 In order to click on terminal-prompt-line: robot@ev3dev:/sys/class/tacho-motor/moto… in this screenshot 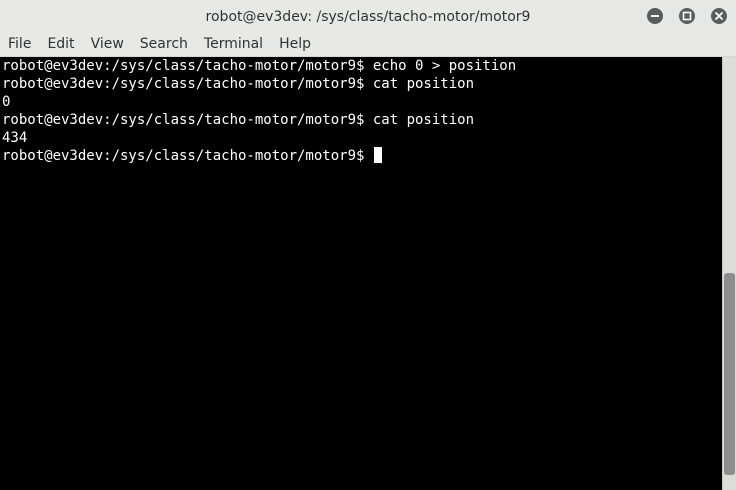, I will do `click(259, 156)`.